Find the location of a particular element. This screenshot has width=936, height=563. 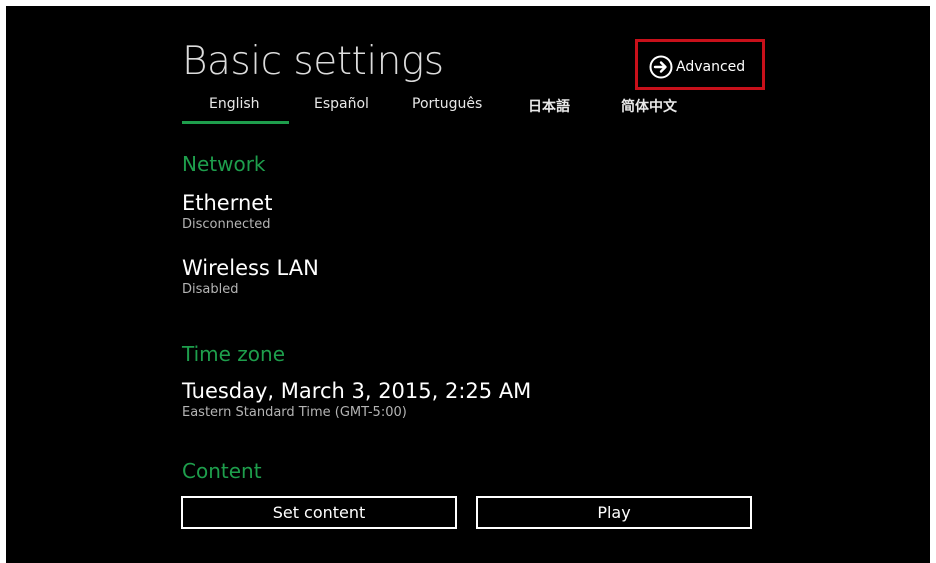

ethernet-item: Ethernet Disconnected is located at coordinates (227, 211).